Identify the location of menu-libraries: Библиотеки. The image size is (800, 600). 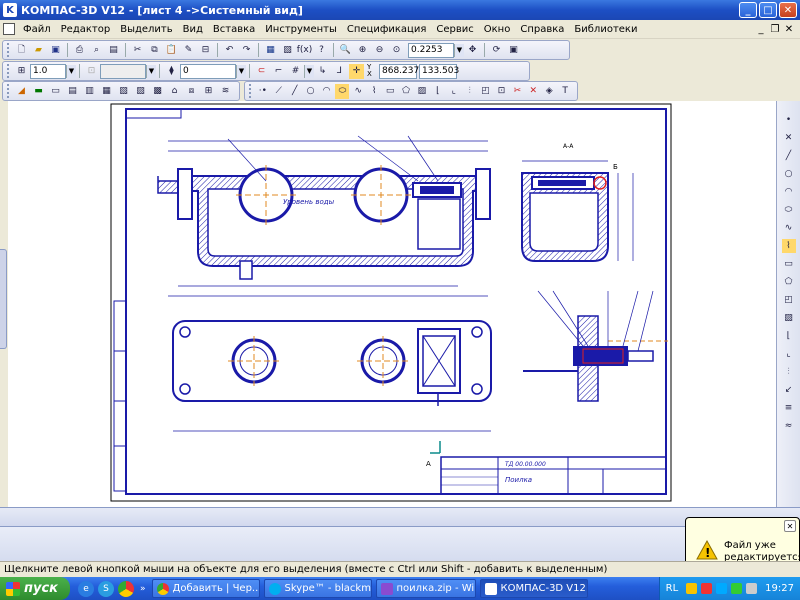
(605, 29).